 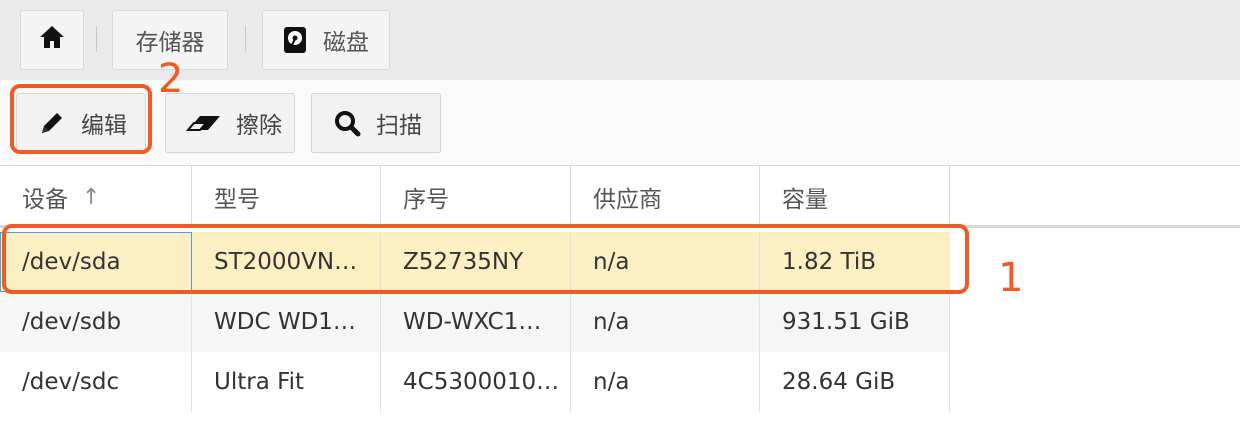 What do you see at coordinates (665, 197) in the screenshot?
I see `column-header-vendor: 供应商` at bounding box center [665, 197].